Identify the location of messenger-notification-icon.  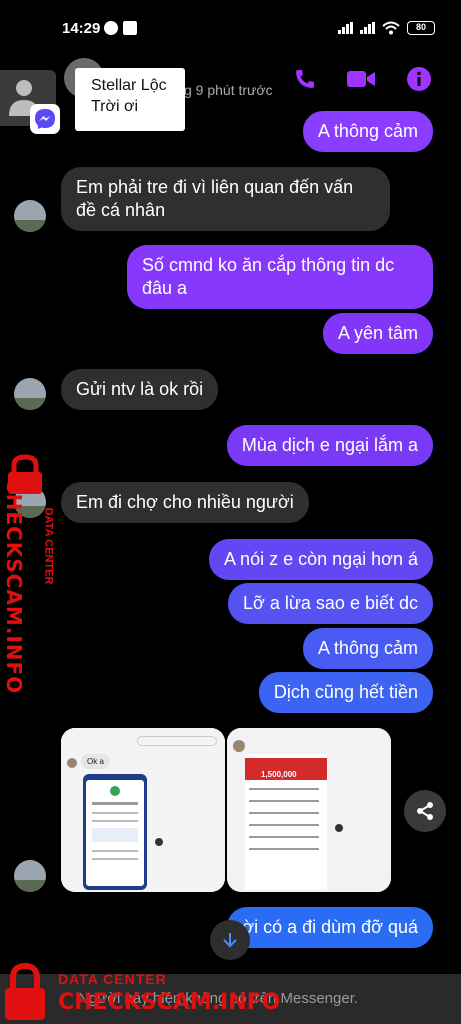
(111, 28).